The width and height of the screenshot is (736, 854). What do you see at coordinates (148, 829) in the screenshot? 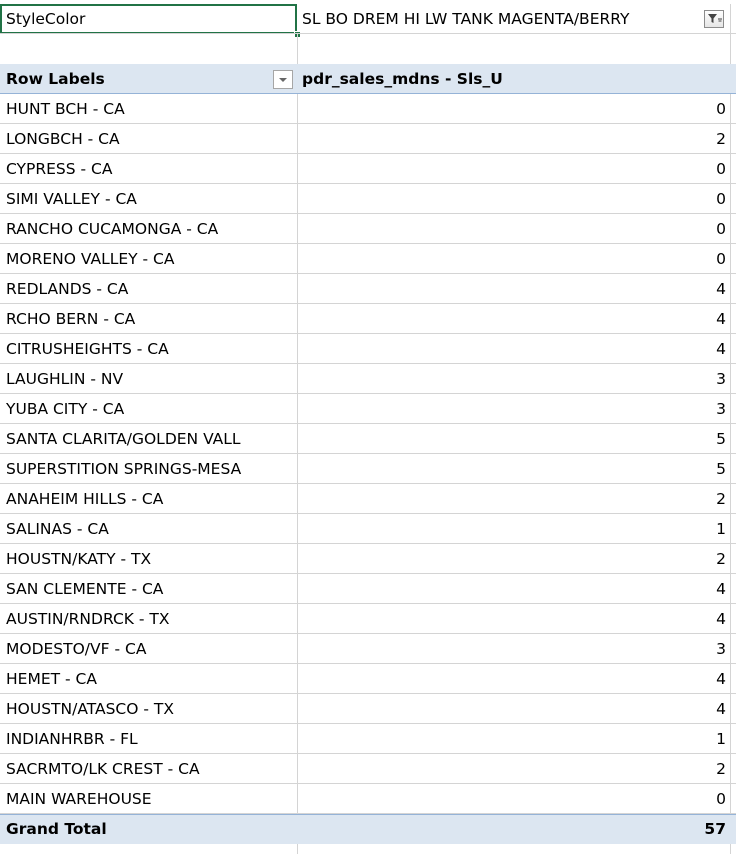
I see `grand-total-label-cell: Grand Total` at bounding box center [148, 829].